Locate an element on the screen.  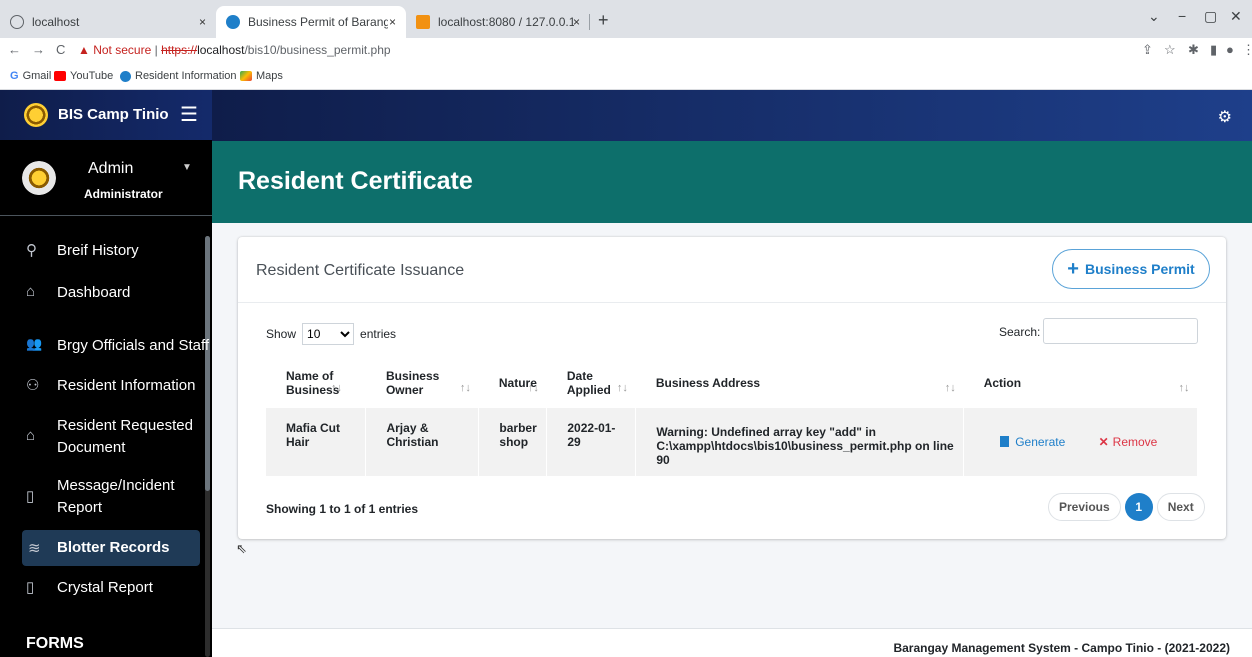
share-icon: ⇪ is located at coordinates (1147, 50).